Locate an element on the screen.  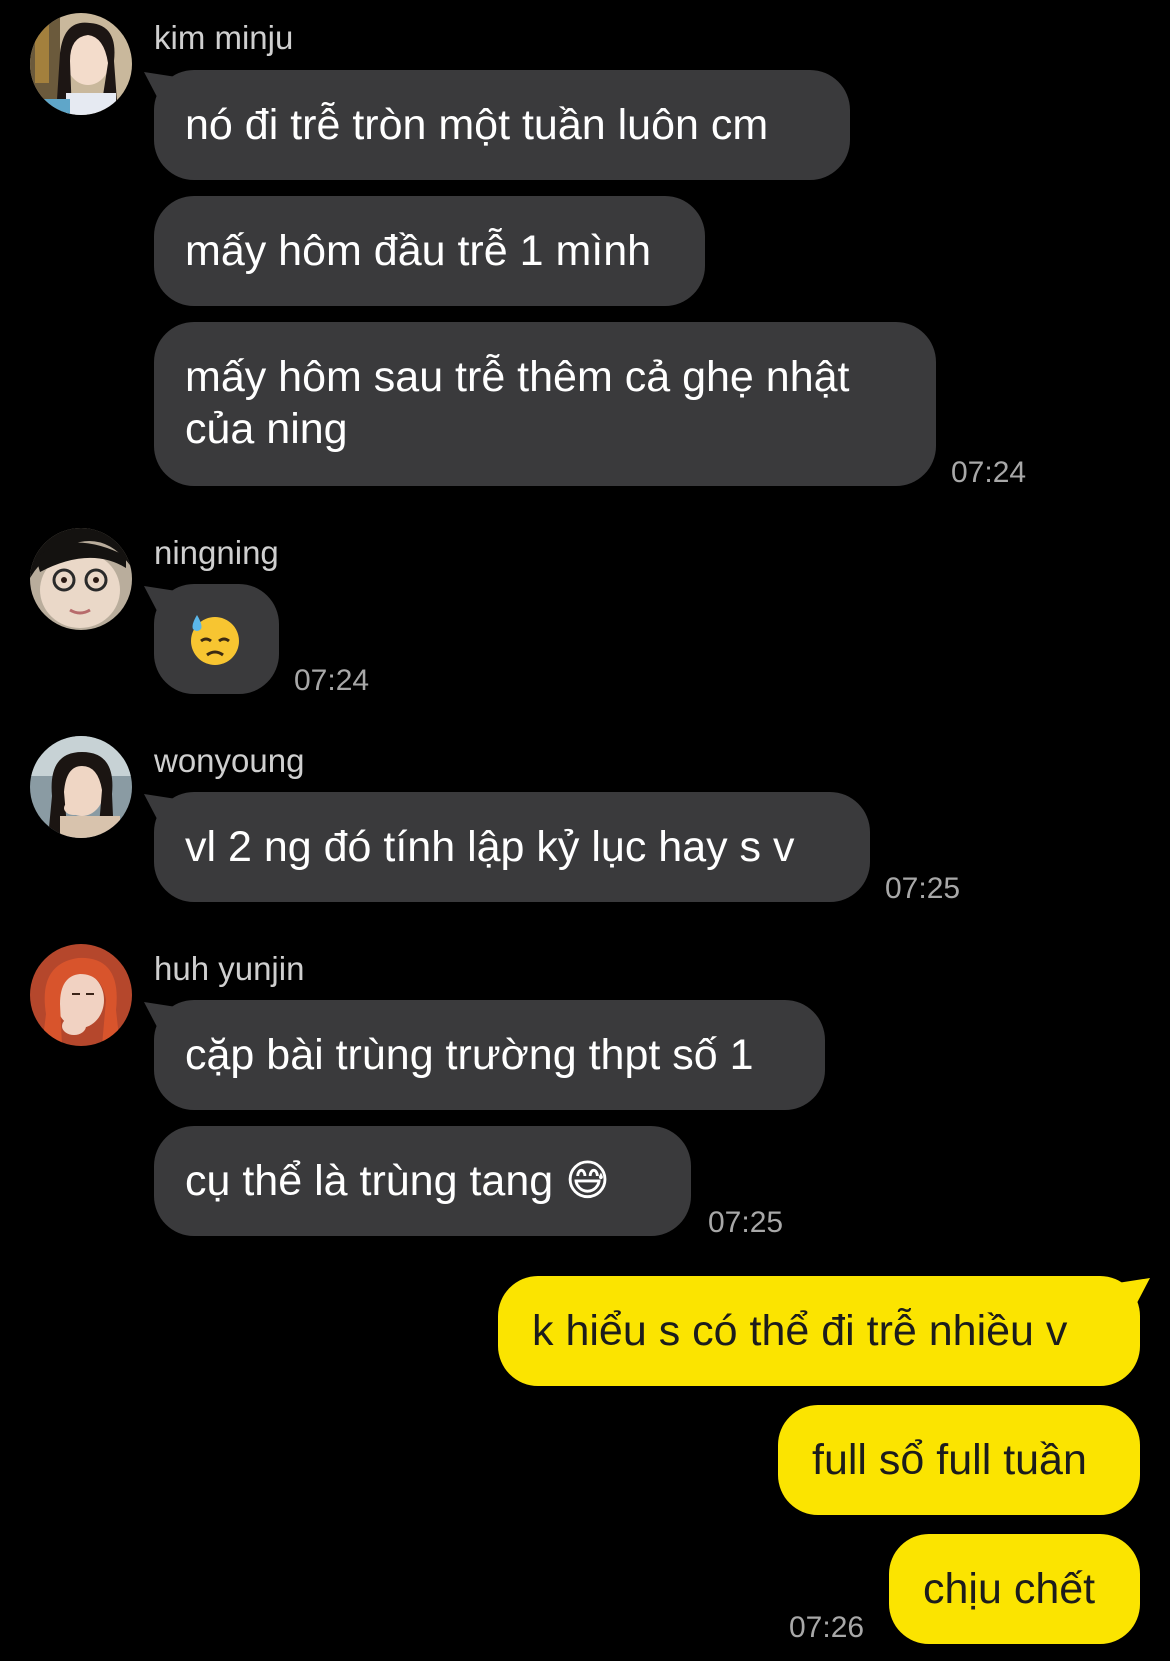
sender-name: ningning is located at coordinates (216, 552).